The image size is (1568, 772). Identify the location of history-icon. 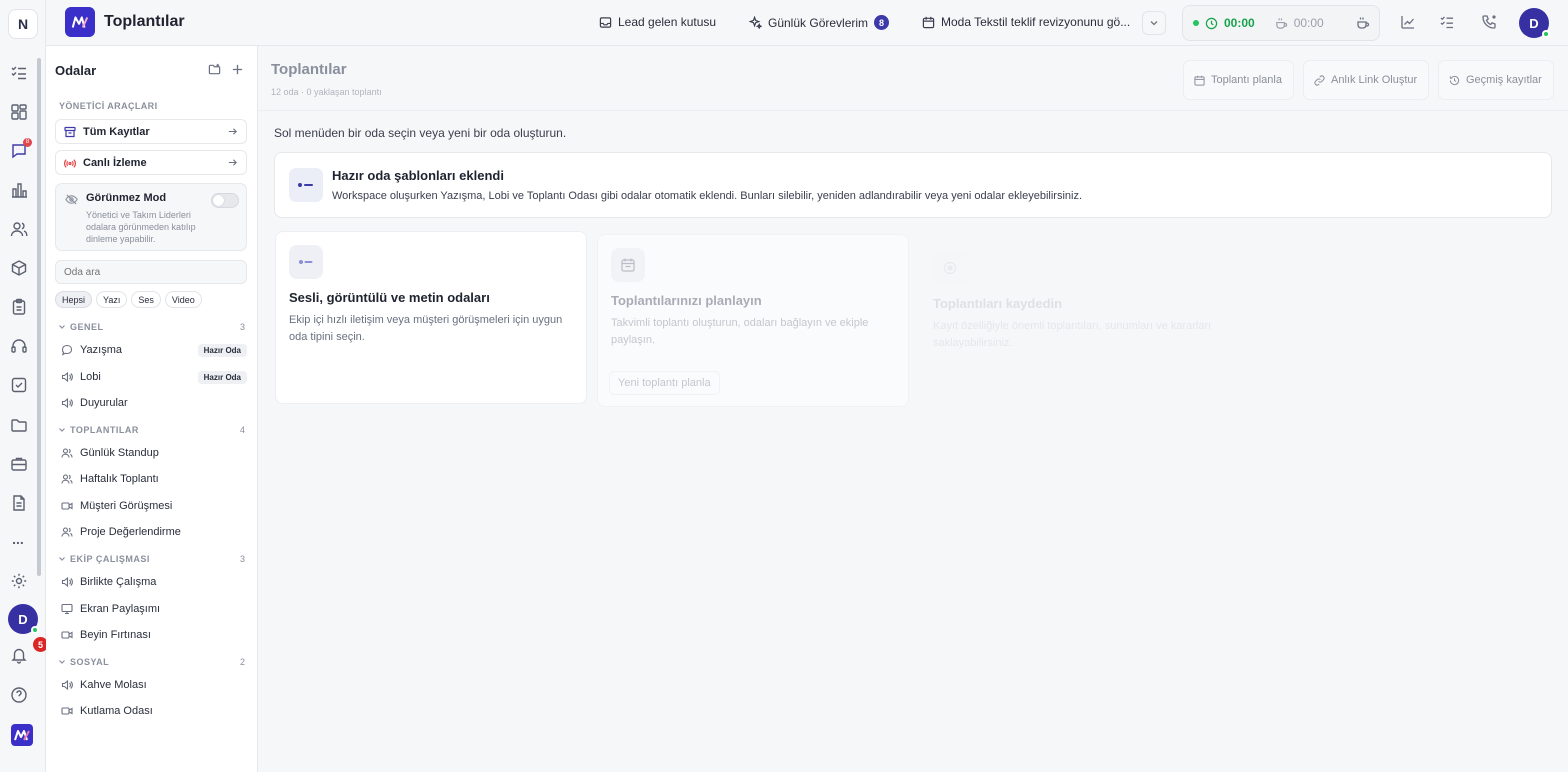
(1454, 80).